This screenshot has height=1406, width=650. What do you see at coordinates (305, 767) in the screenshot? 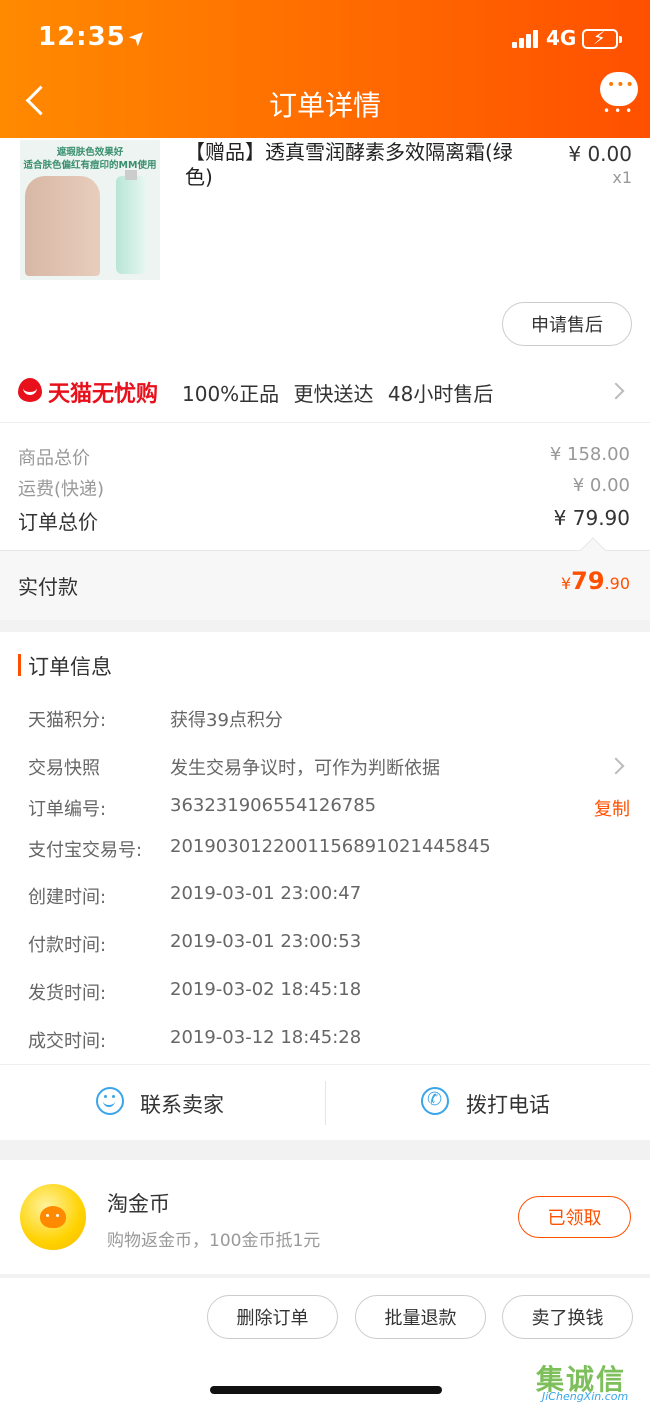
I see `snapshot-value: 发生交易争议时，可作为判断依据` at bounding box center [305, 767].